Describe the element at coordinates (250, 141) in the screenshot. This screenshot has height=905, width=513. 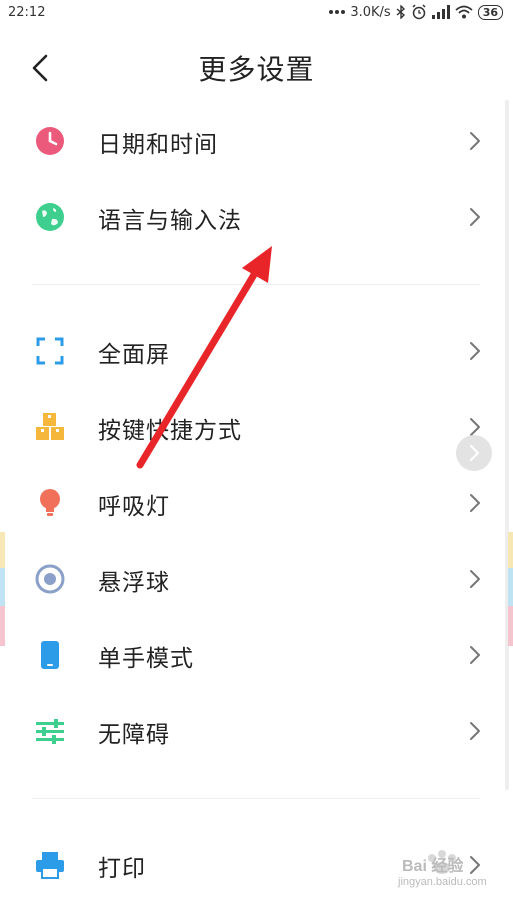
I see `settings-item-date-time: 日期和时间` at that location.